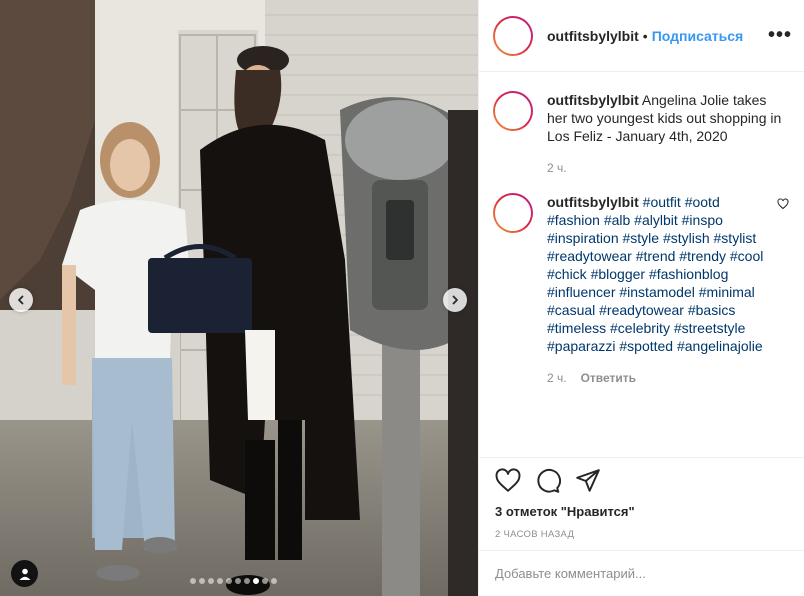 The image size is (804, 596). Describe the element at coordinates (557, 378) in the screenshot. I see `comment-time: 2 ч.` at that location.